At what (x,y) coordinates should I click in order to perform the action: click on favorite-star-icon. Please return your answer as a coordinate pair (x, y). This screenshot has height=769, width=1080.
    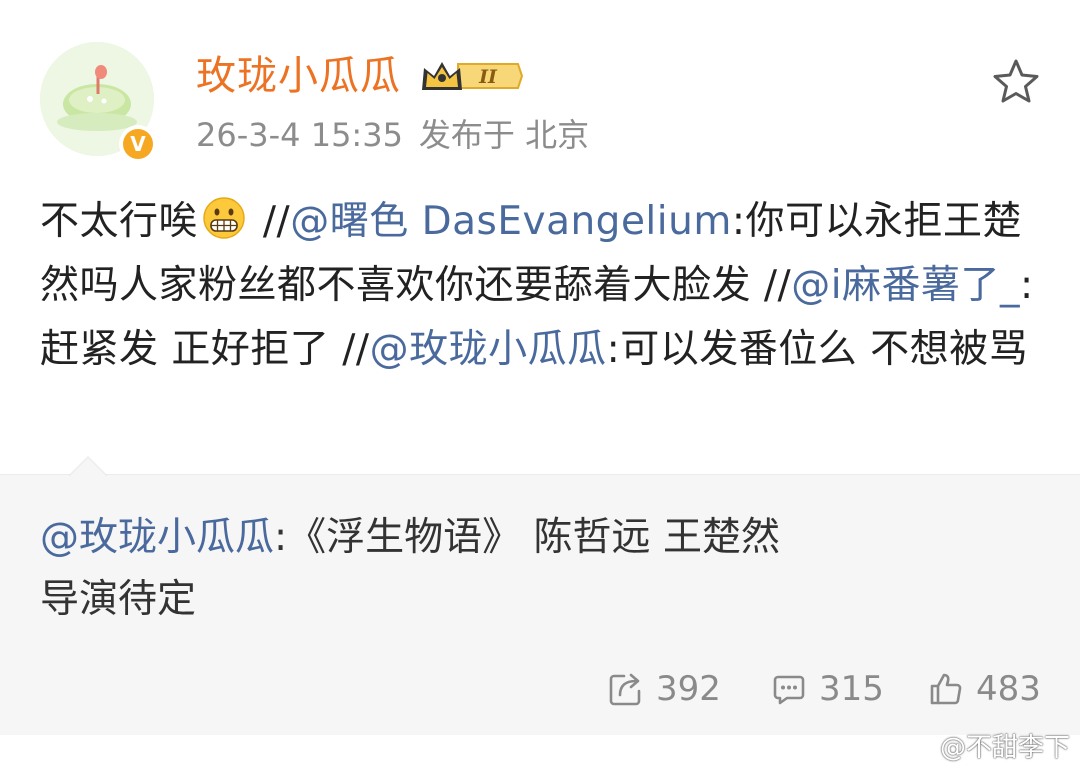
    Looking at the image, I should click on (1016, 82).